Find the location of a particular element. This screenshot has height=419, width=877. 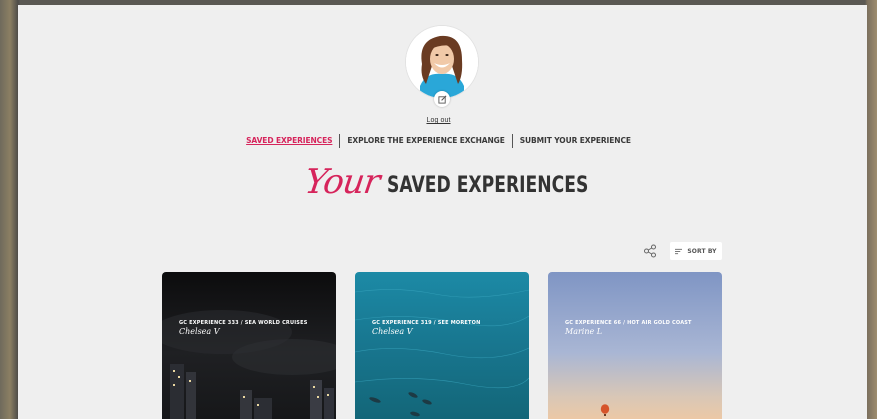

page-title: Your SAVED EXPERIENCES is located at coordinates (438, 182).